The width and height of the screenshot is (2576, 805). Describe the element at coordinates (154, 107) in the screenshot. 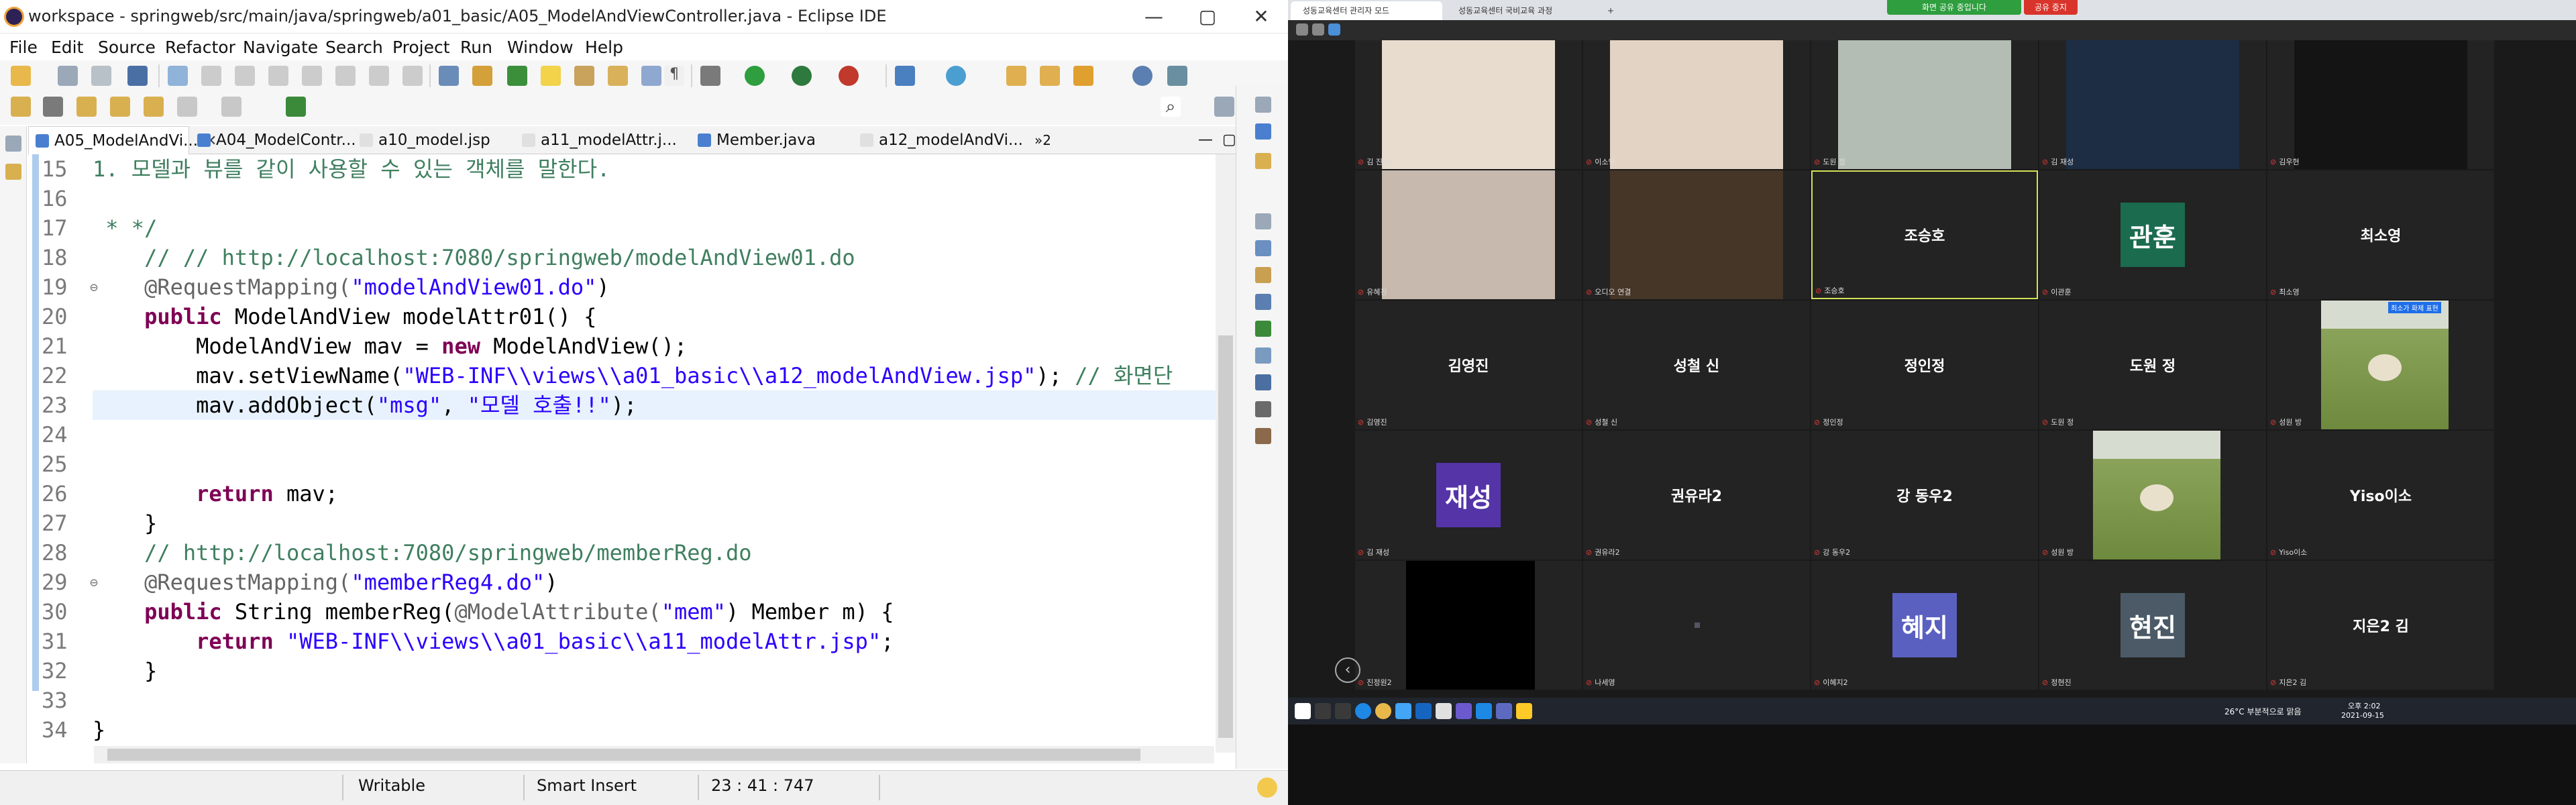

I see `forward-icon` at that location.